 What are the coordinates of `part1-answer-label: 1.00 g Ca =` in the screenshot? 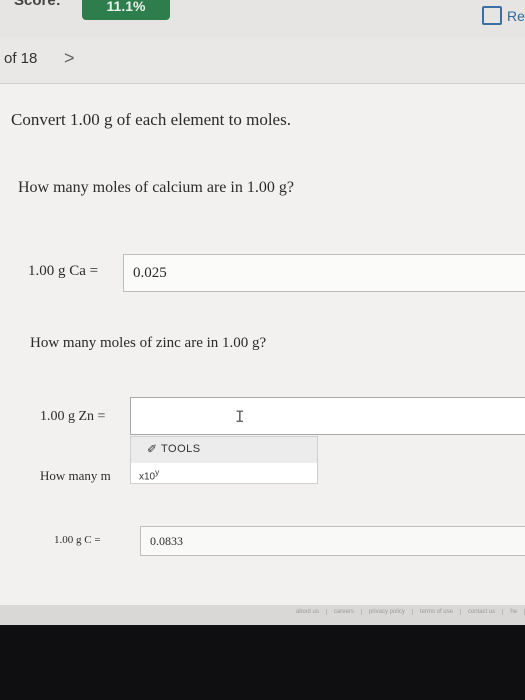 It's located at (63, 271).